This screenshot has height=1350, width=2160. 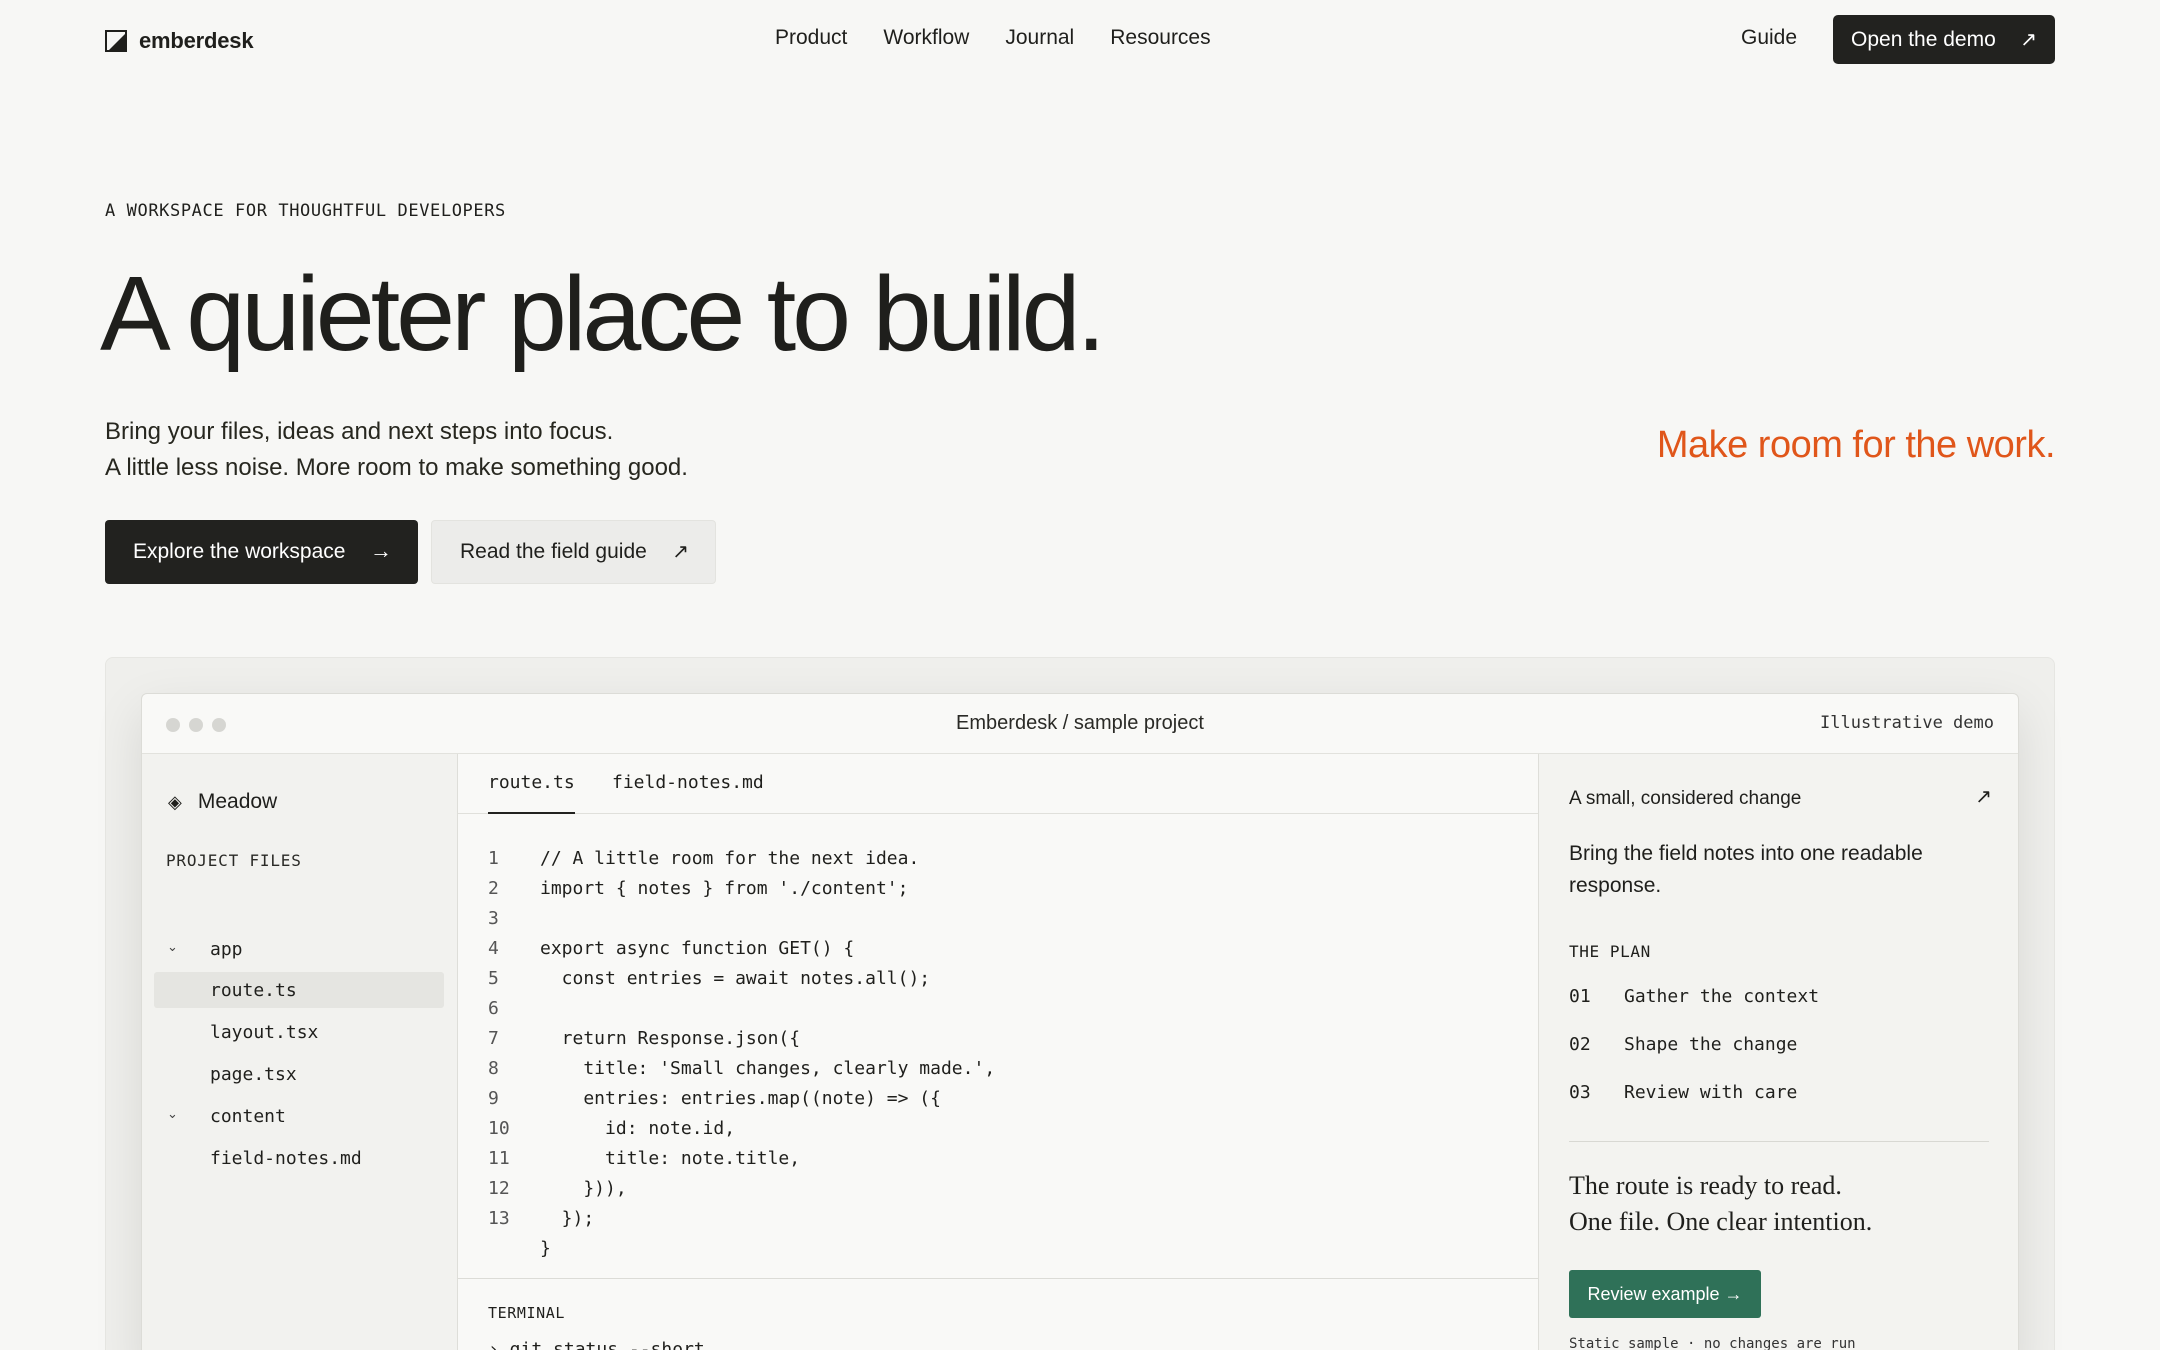 What do you see at coordinates (527, 1313) in the screenshot?
I see `terminal-label: TERMINAL` at bounding box center [527, 1313].